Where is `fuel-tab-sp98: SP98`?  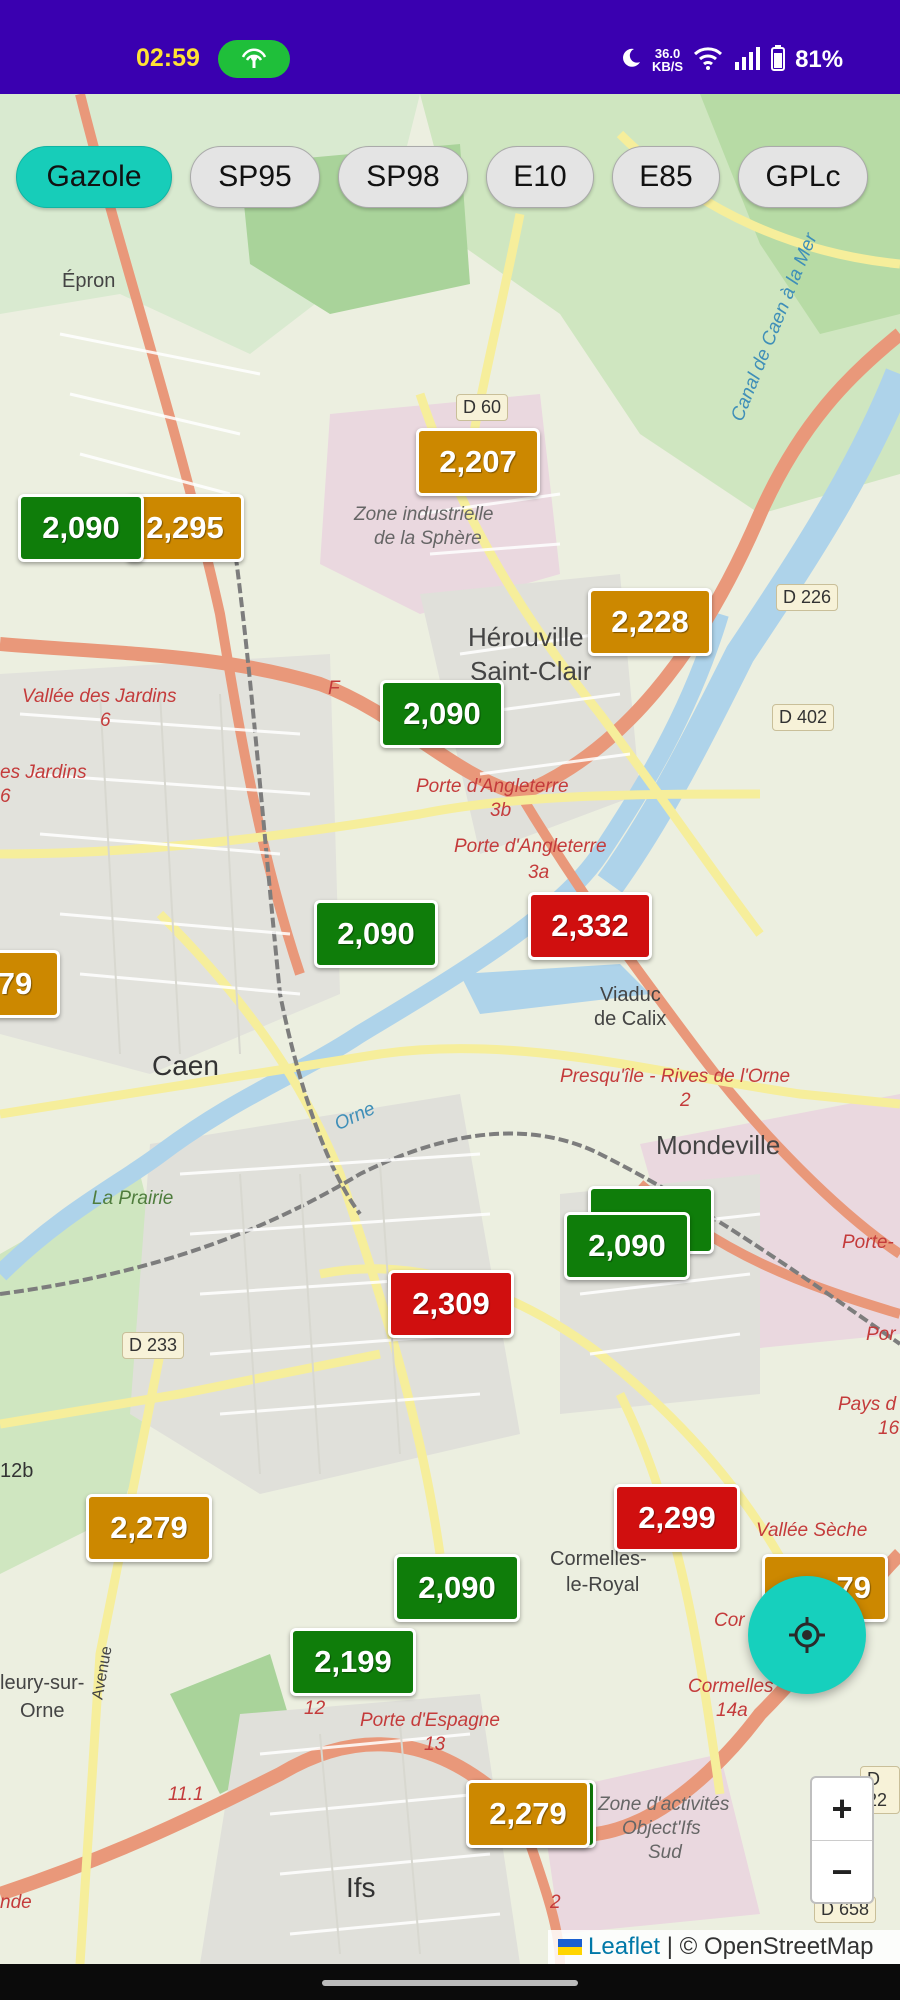 fuel-tab-sp98: SP98 is located at coordinates (403, 177).